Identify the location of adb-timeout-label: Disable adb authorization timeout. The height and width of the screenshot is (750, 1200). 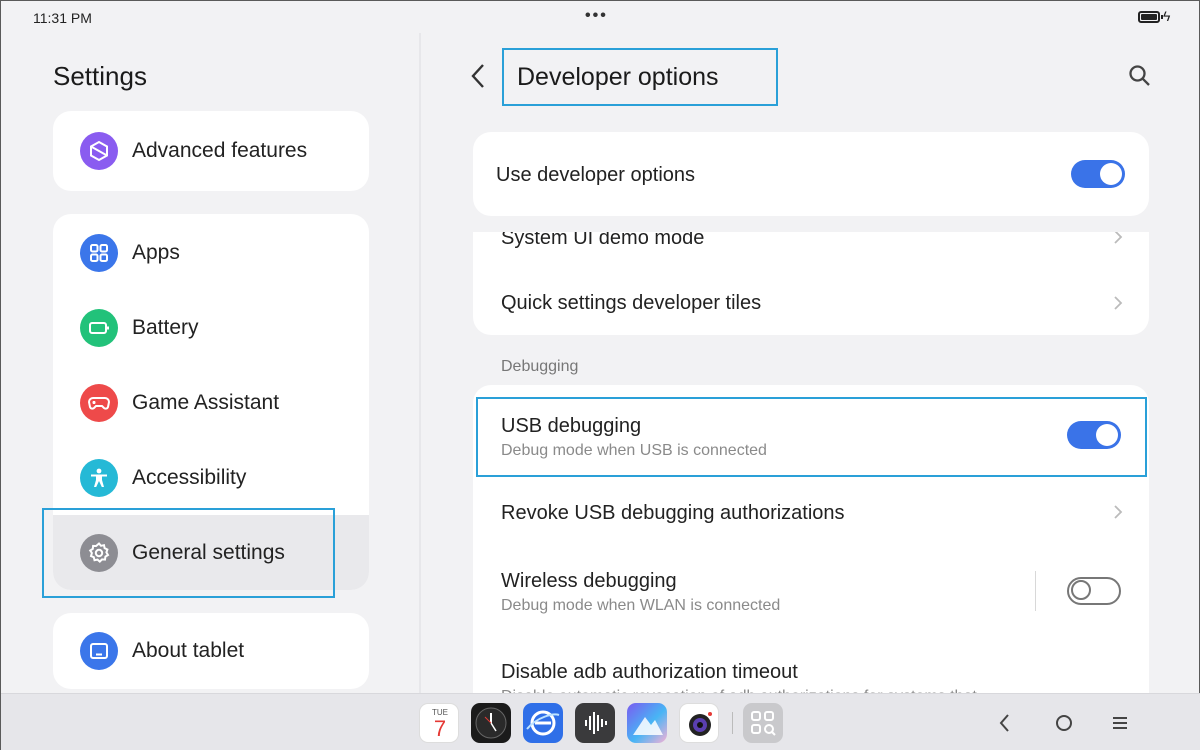
(649, 672).